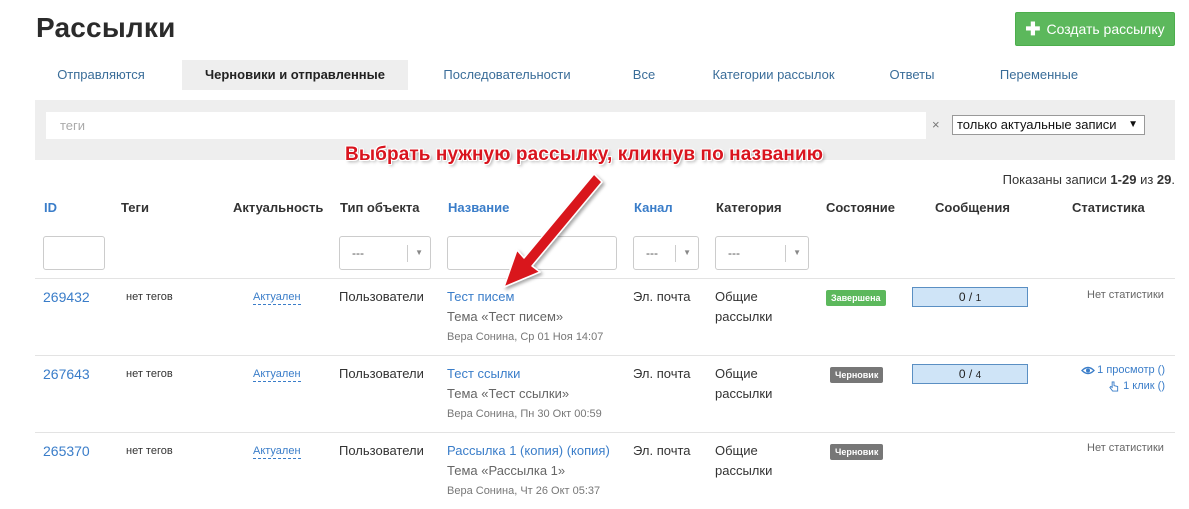  What do you see at coordinates (66, 297) in the screenshot?
I see `row-id-link: 269432` at bounding box center [66, 297].